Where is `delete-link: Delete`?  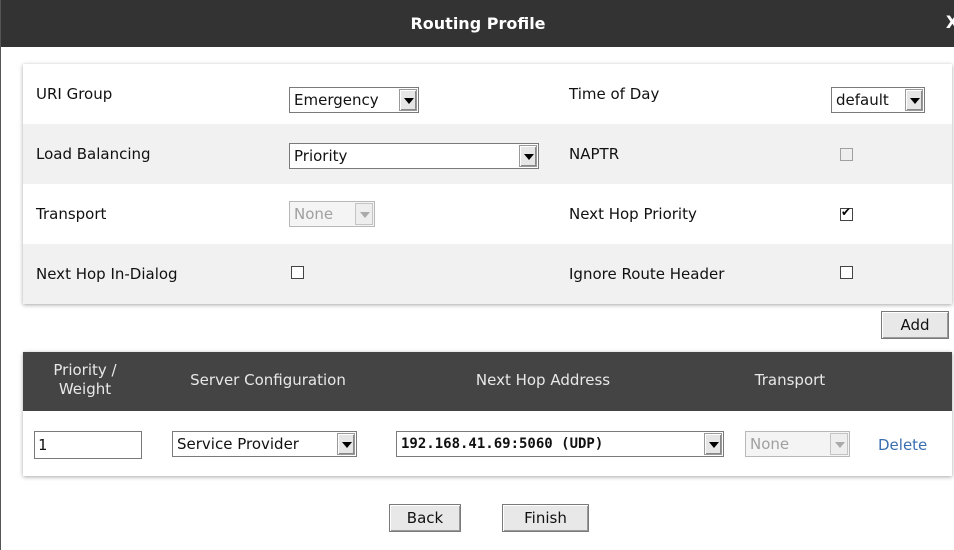
delete-link: Delete is located at coordinates (902, 445).